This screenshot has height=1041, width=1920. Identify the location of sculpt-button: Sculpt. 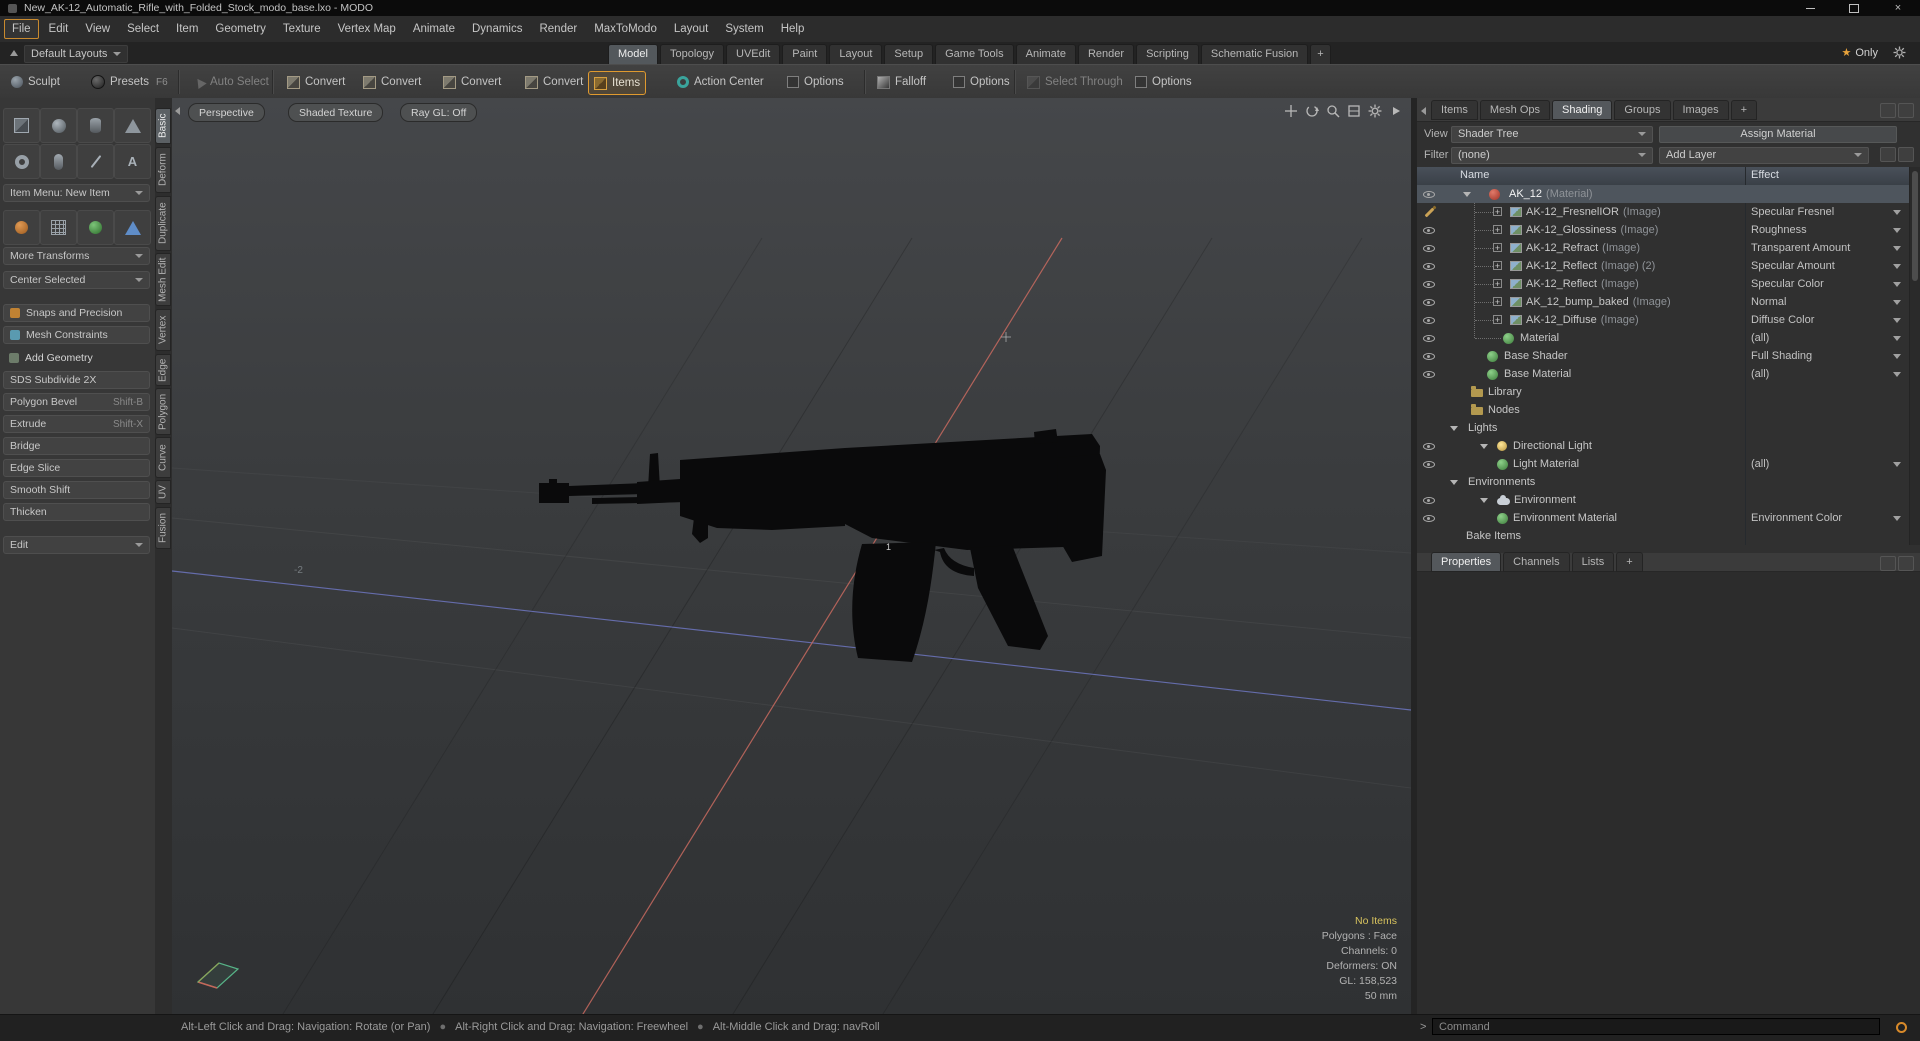
(35, 82).